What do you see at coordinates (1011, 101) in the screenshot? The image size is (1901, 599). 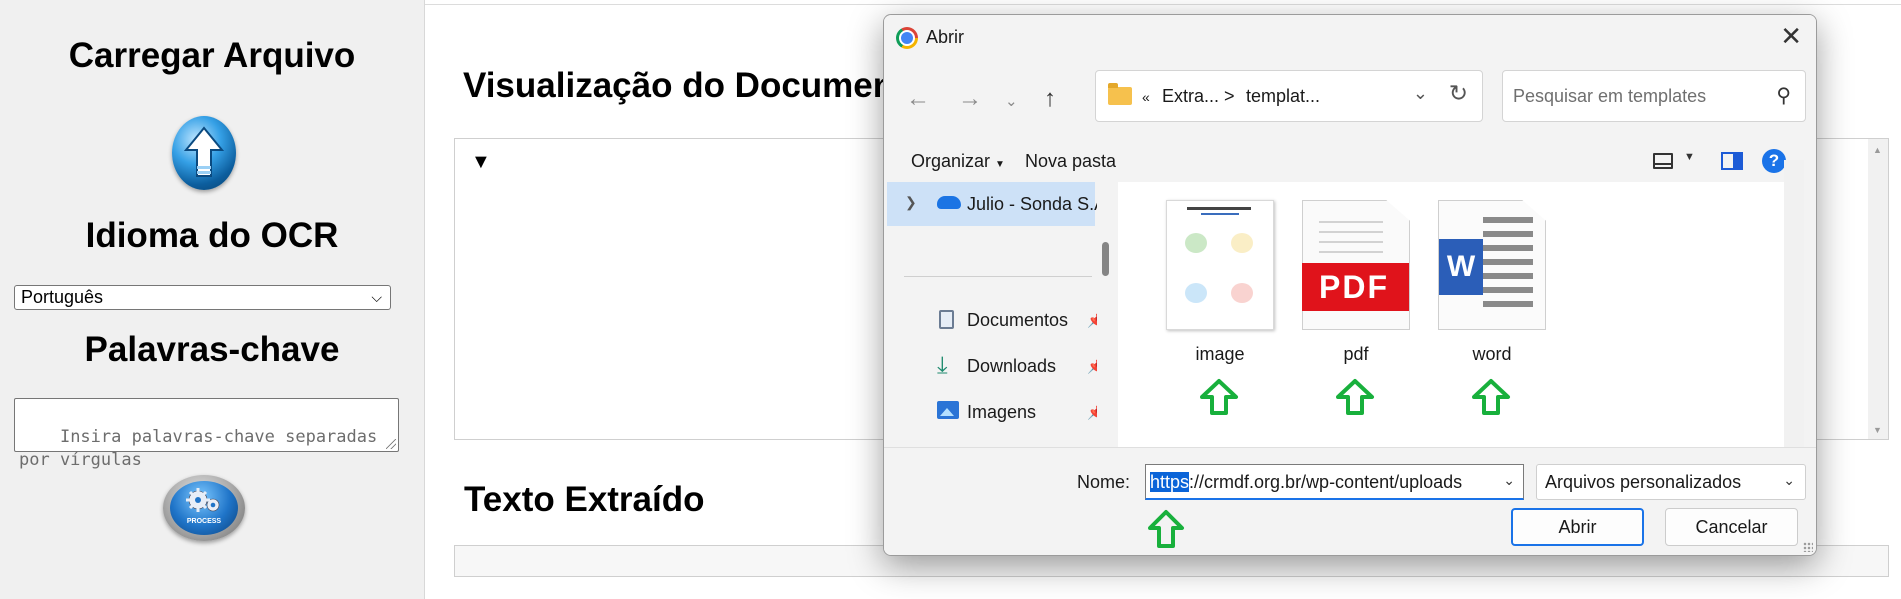 I see `recent-locations-chevron-icon: ⌄` at bounding box center [1011, 101].